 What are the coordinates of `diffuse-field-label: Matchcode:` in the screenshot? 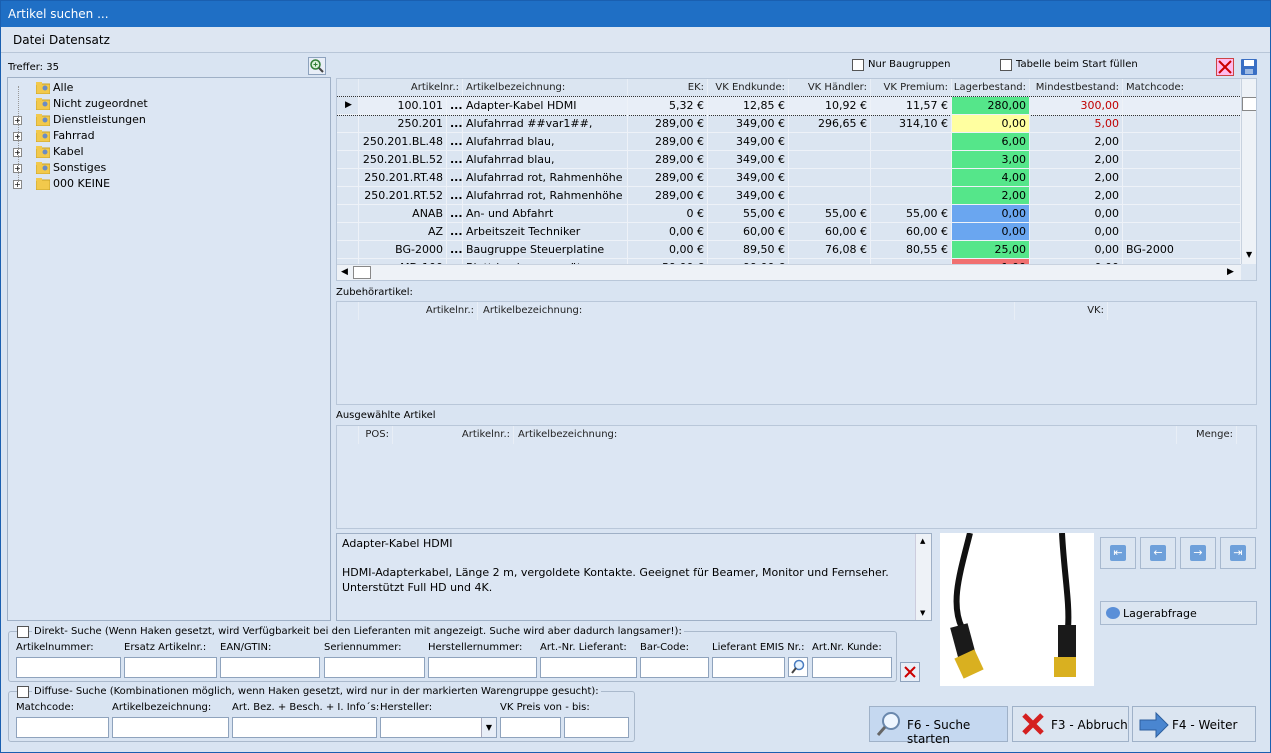 It's located at (45, 707).